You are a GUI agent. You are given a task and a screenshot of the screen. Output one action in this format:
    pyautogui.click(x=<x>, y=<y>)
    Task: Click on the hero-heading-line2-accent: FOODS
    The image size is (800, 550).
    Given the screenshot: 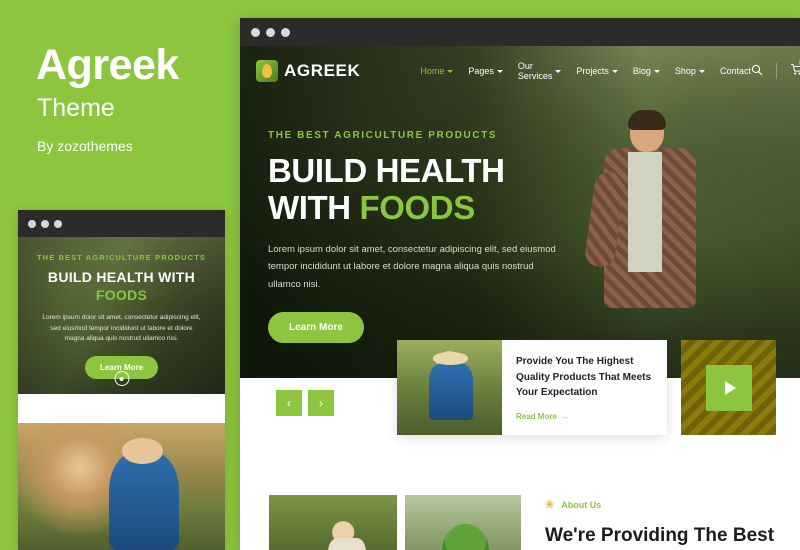 What is the action you would take?
    pyautogui.click(x=417, y=207)
    